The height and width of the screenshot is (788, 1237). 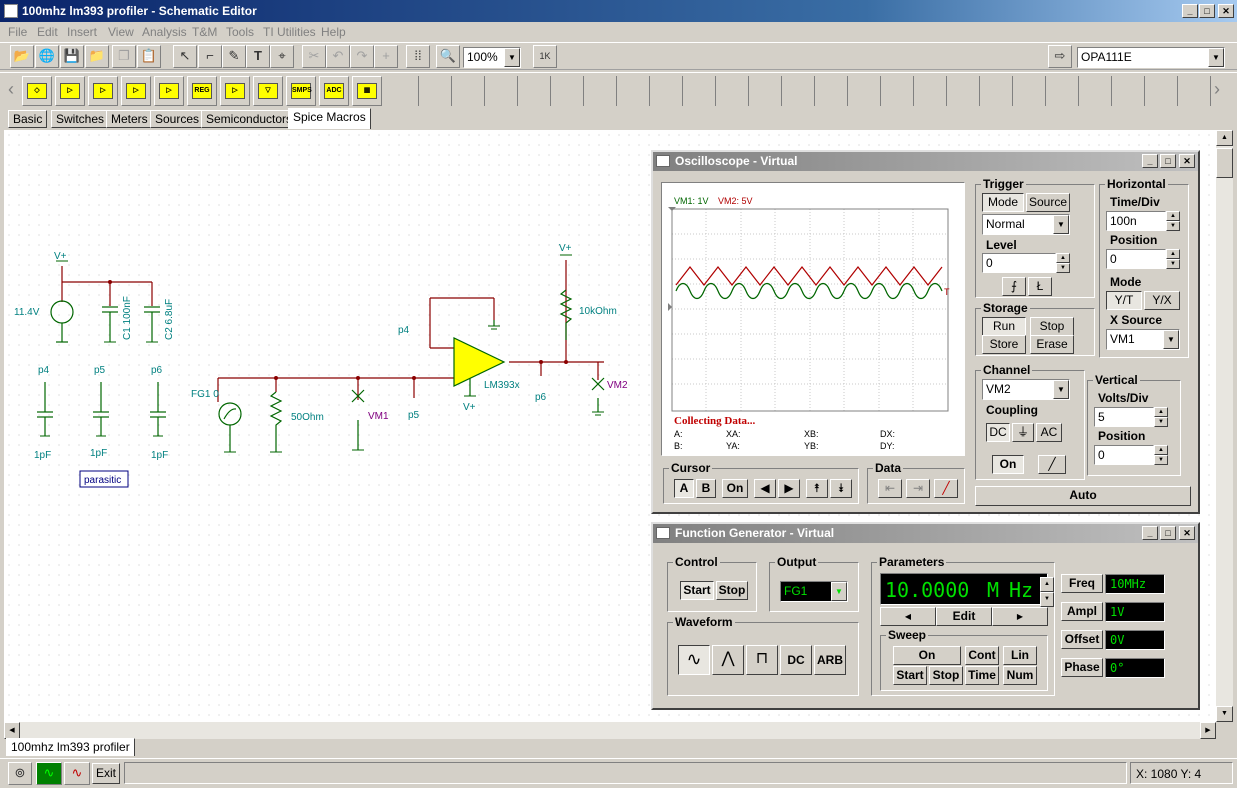 What do you see at coordinates (728, 660) in the screenshot?
I see `triangle-wave-icon: ⋀` at bounding box center [728, 660].